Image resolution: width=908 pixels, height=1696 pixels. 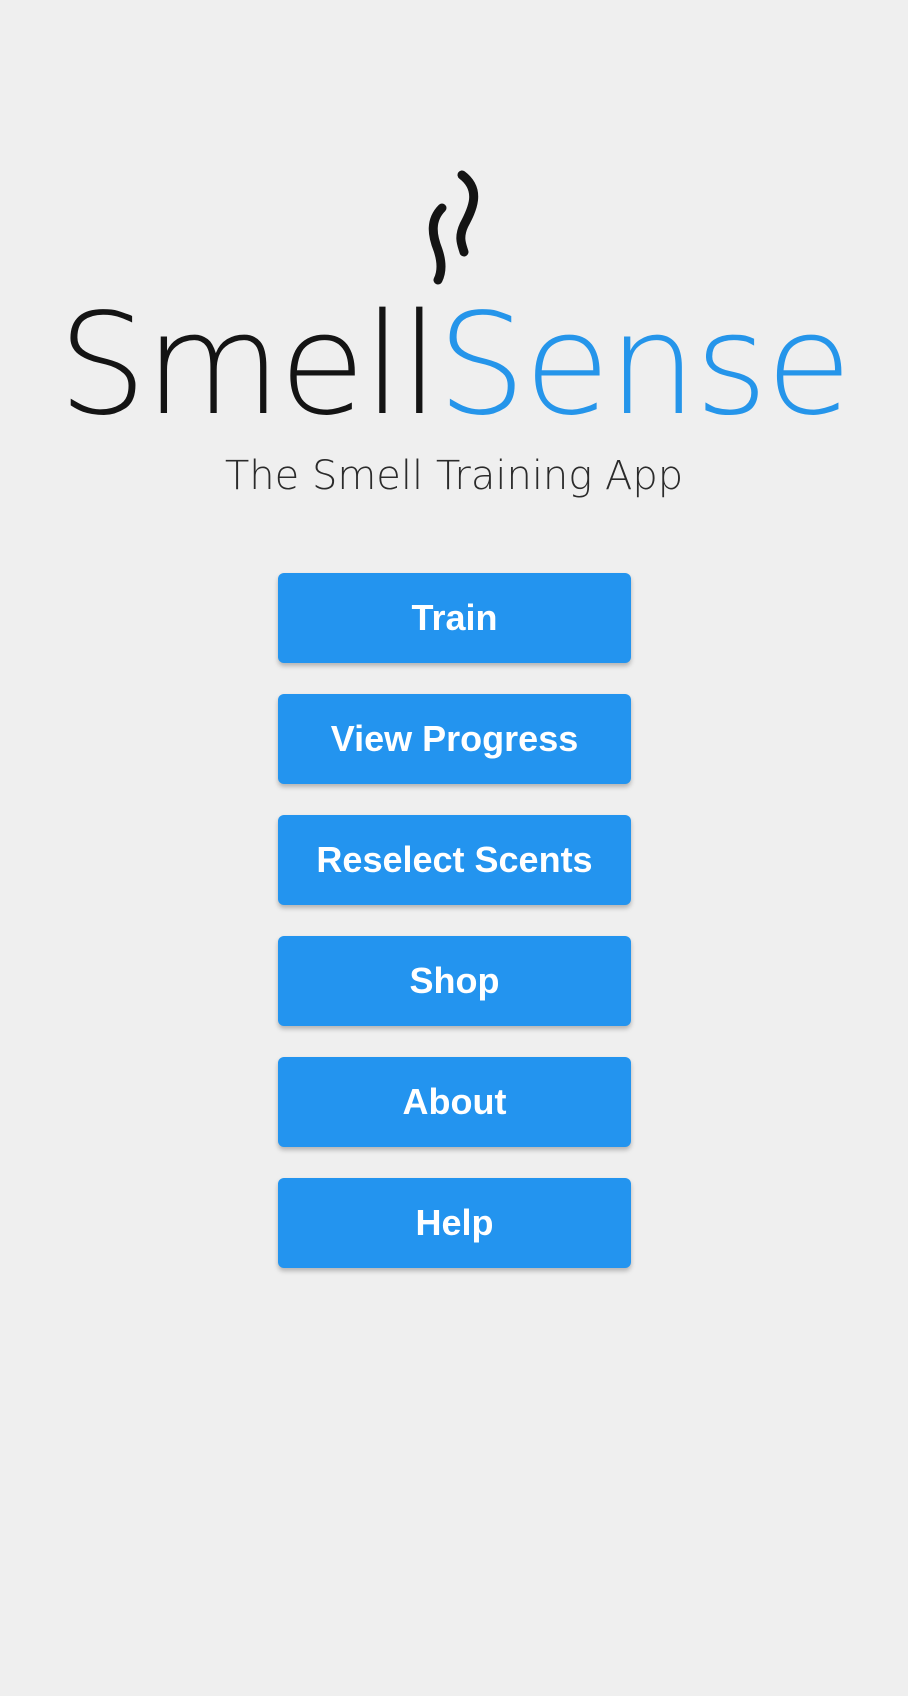 I want to click on app-tagline: The Smell Training App, so click(x=454, y=476).